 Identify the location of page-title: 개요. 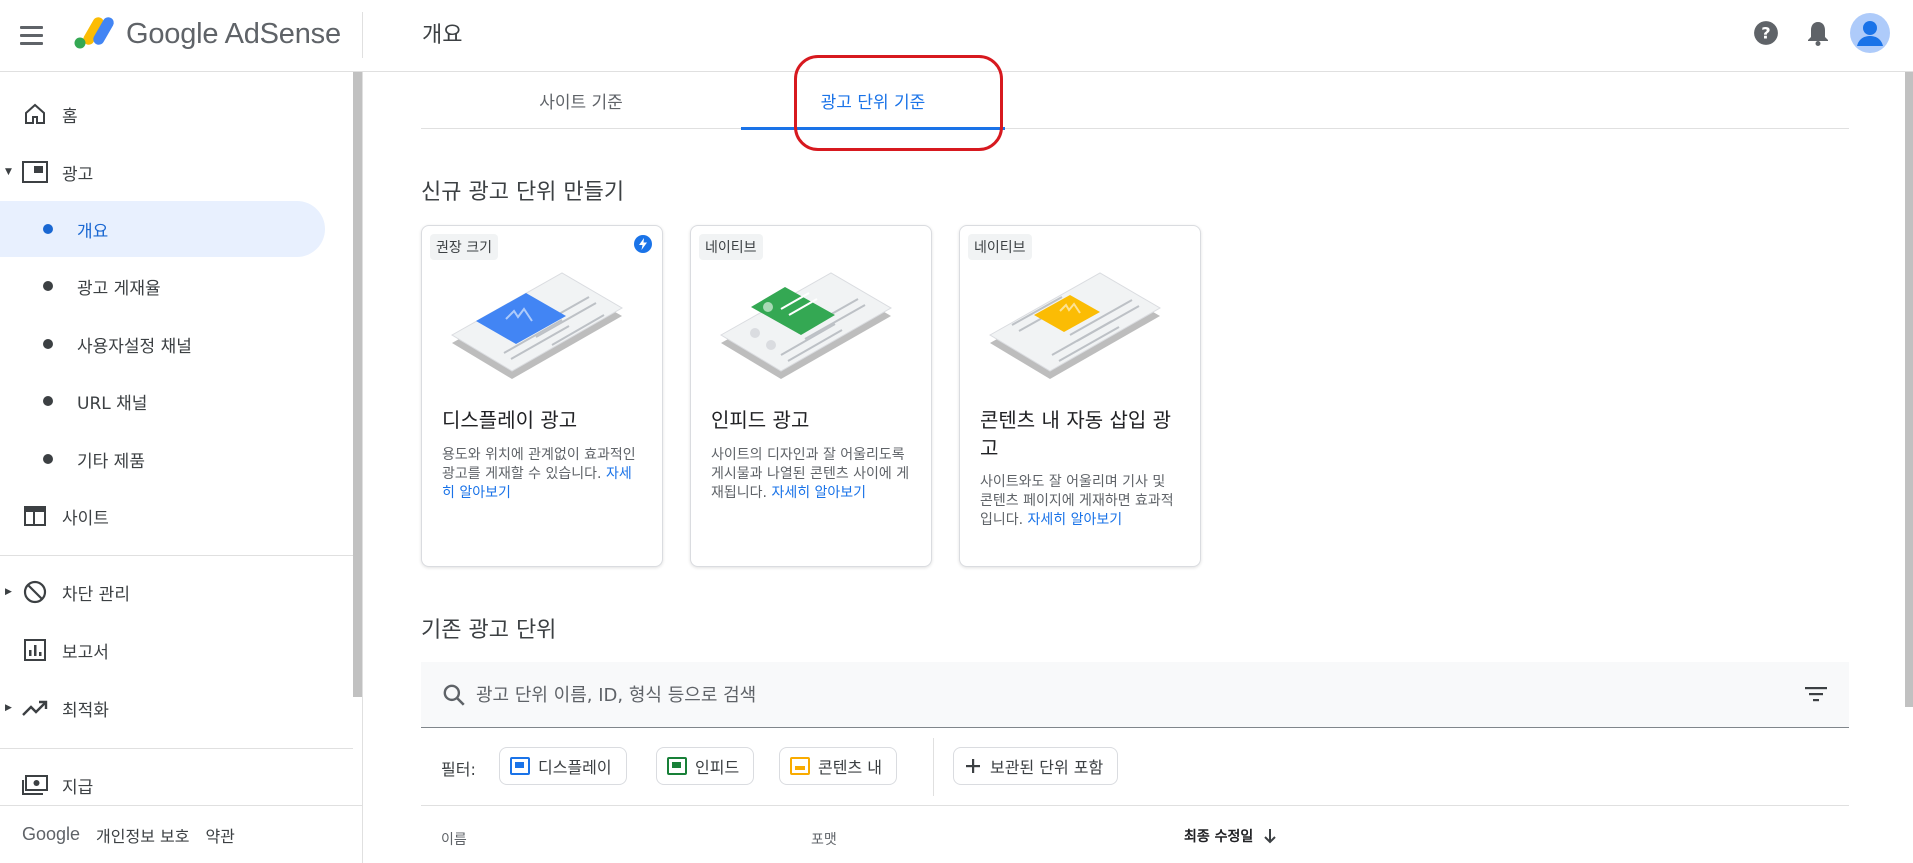
(442, 35).